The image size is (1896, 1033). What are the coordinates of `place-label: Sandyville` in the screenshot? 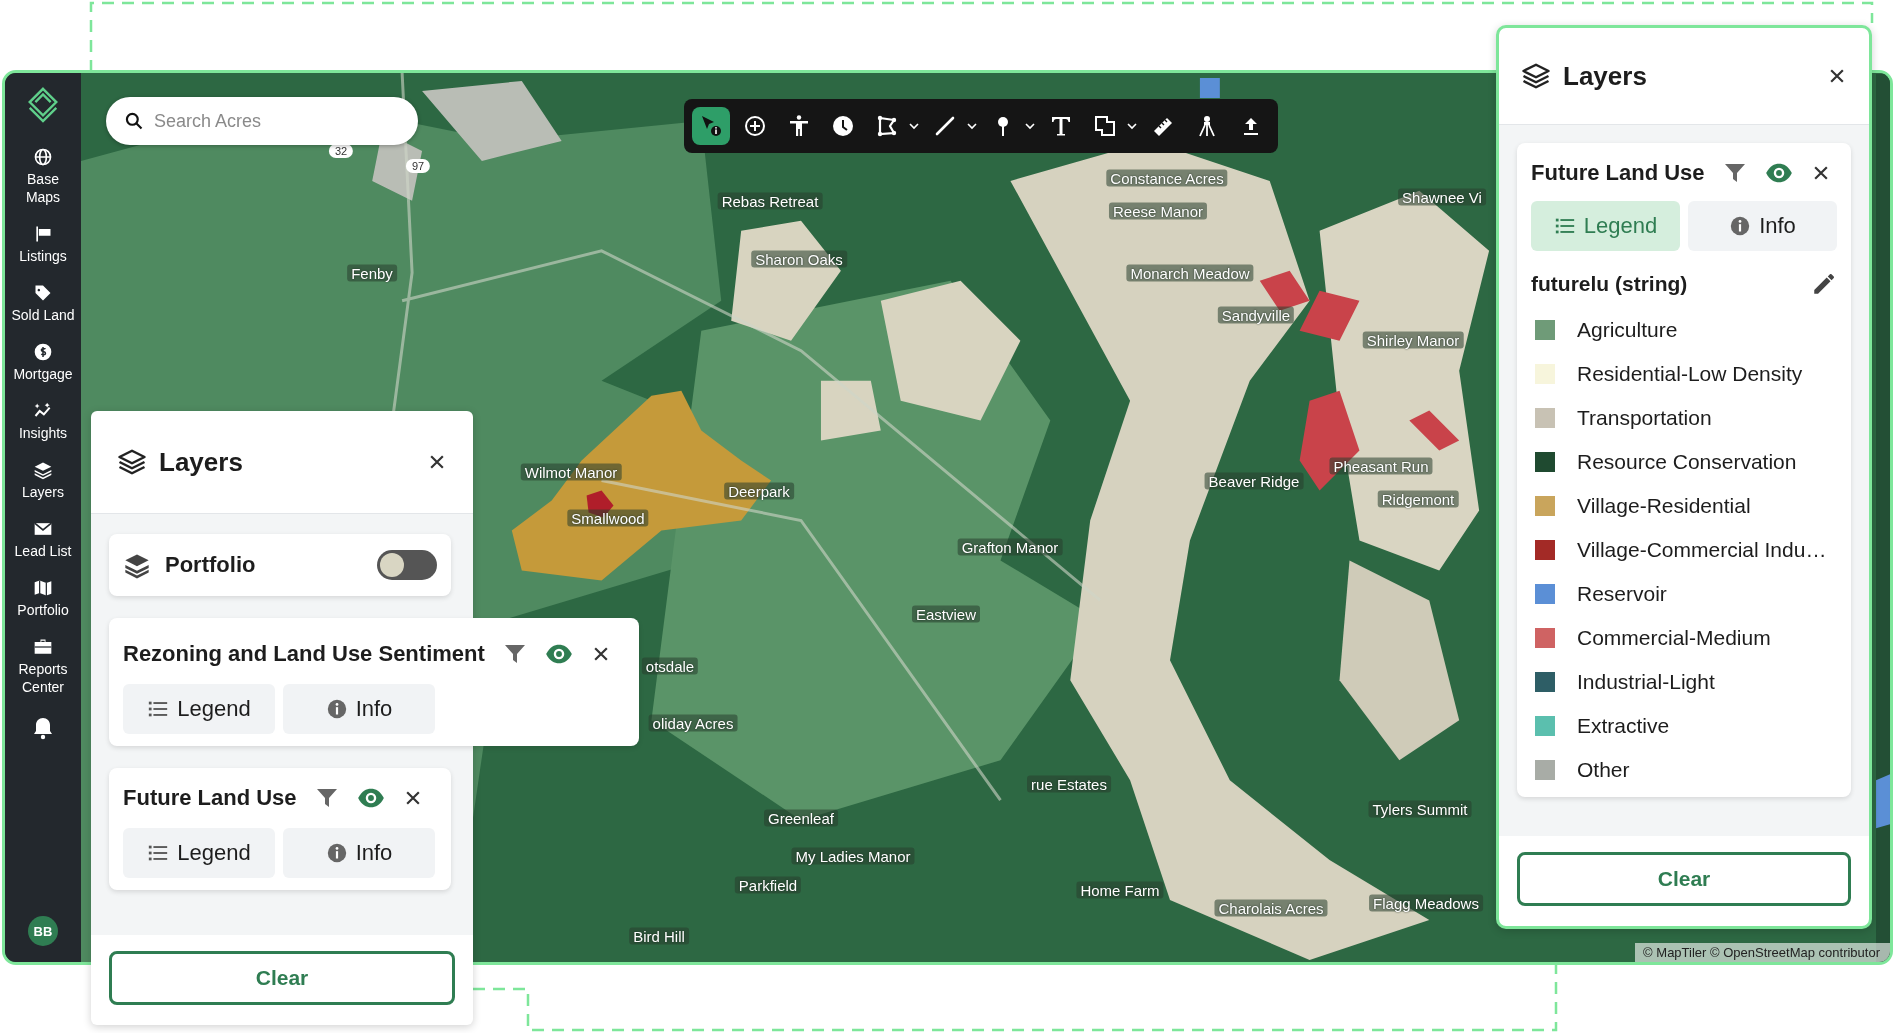 It's located at (1256, 315).